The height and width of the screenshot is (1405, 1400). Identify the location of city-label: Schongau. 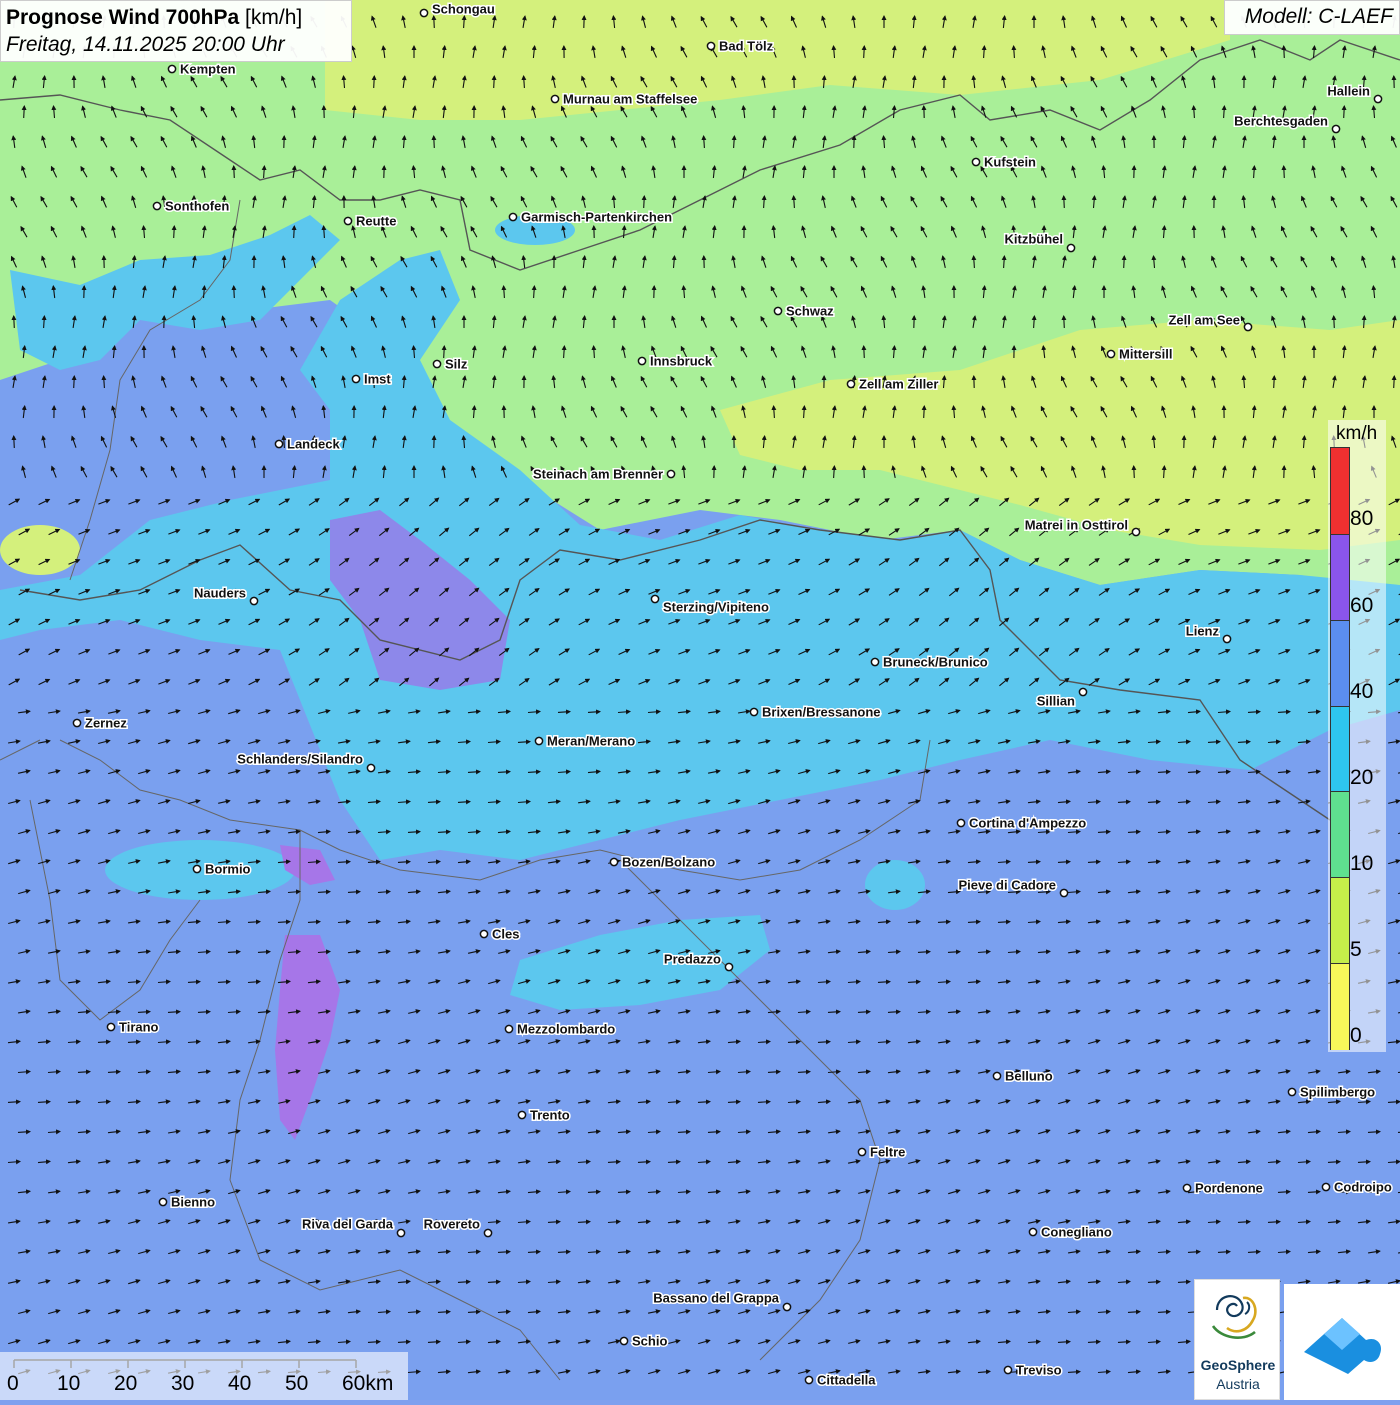
(463, 9).